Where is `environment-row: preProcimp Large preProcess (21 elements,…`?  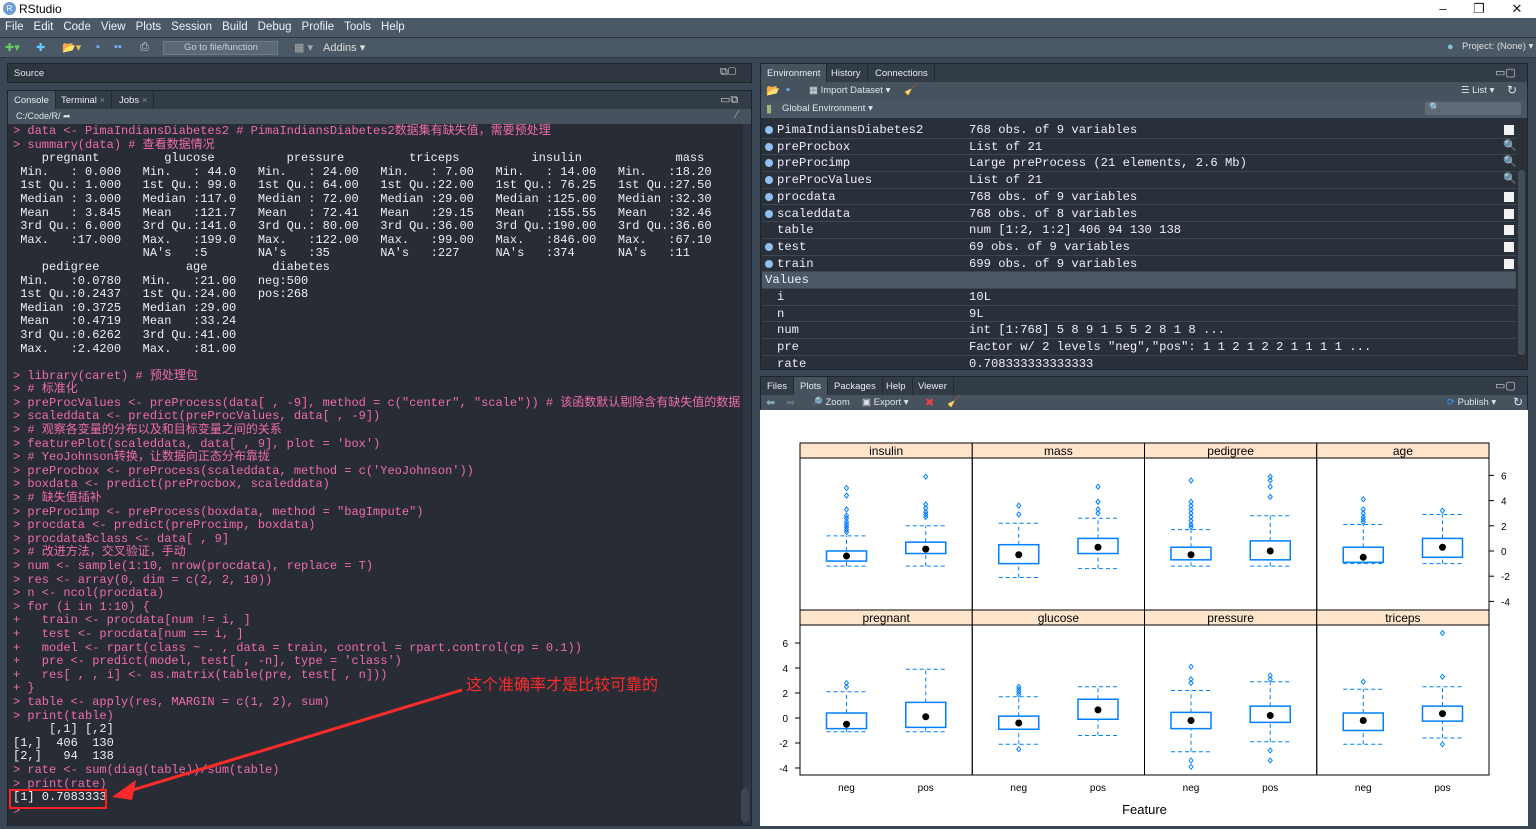
environment-row: preProcimp Large preProcess (21 elements,… is located at coordinates (1139, 164).